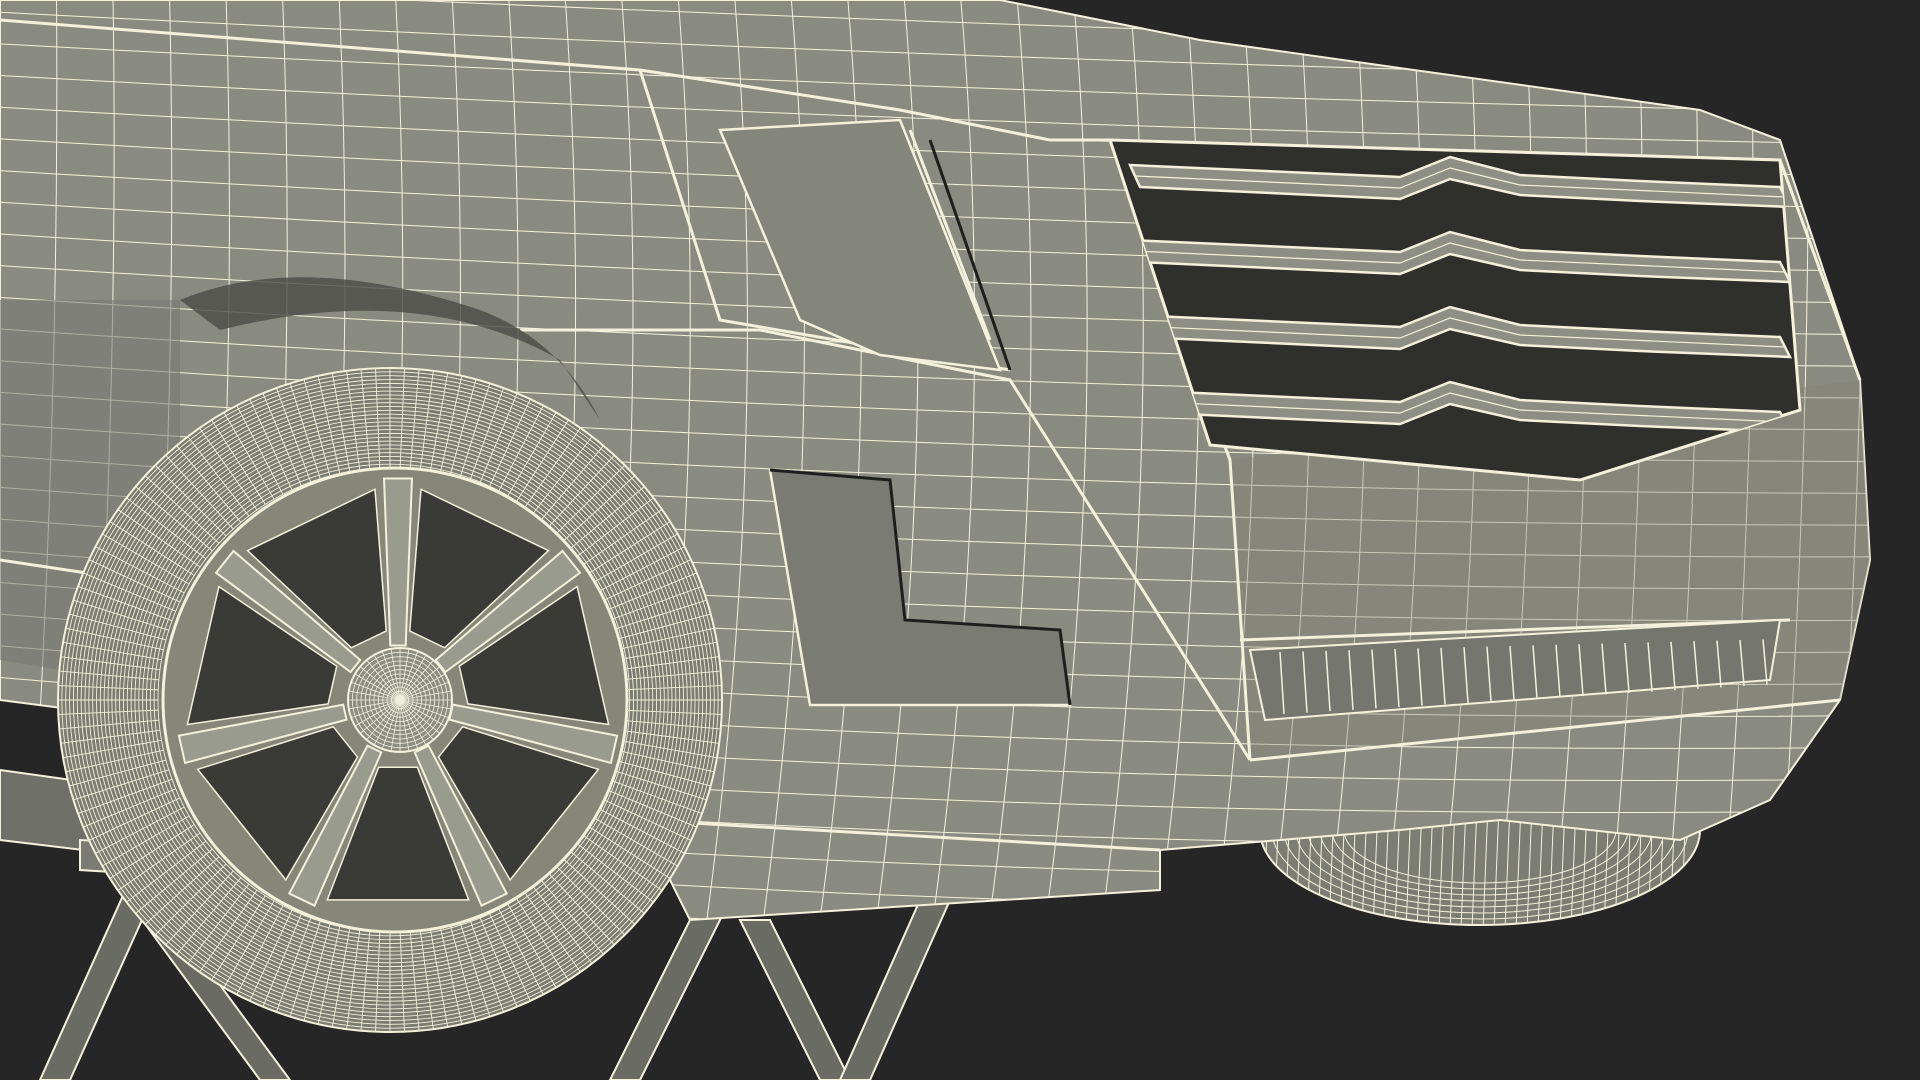 The height and width of the screenshot is (1080, 1920). What do you see at coordinates (1905, 470) in the screenshot?
I see `mesh-line` at bounding box center [1905, 470].